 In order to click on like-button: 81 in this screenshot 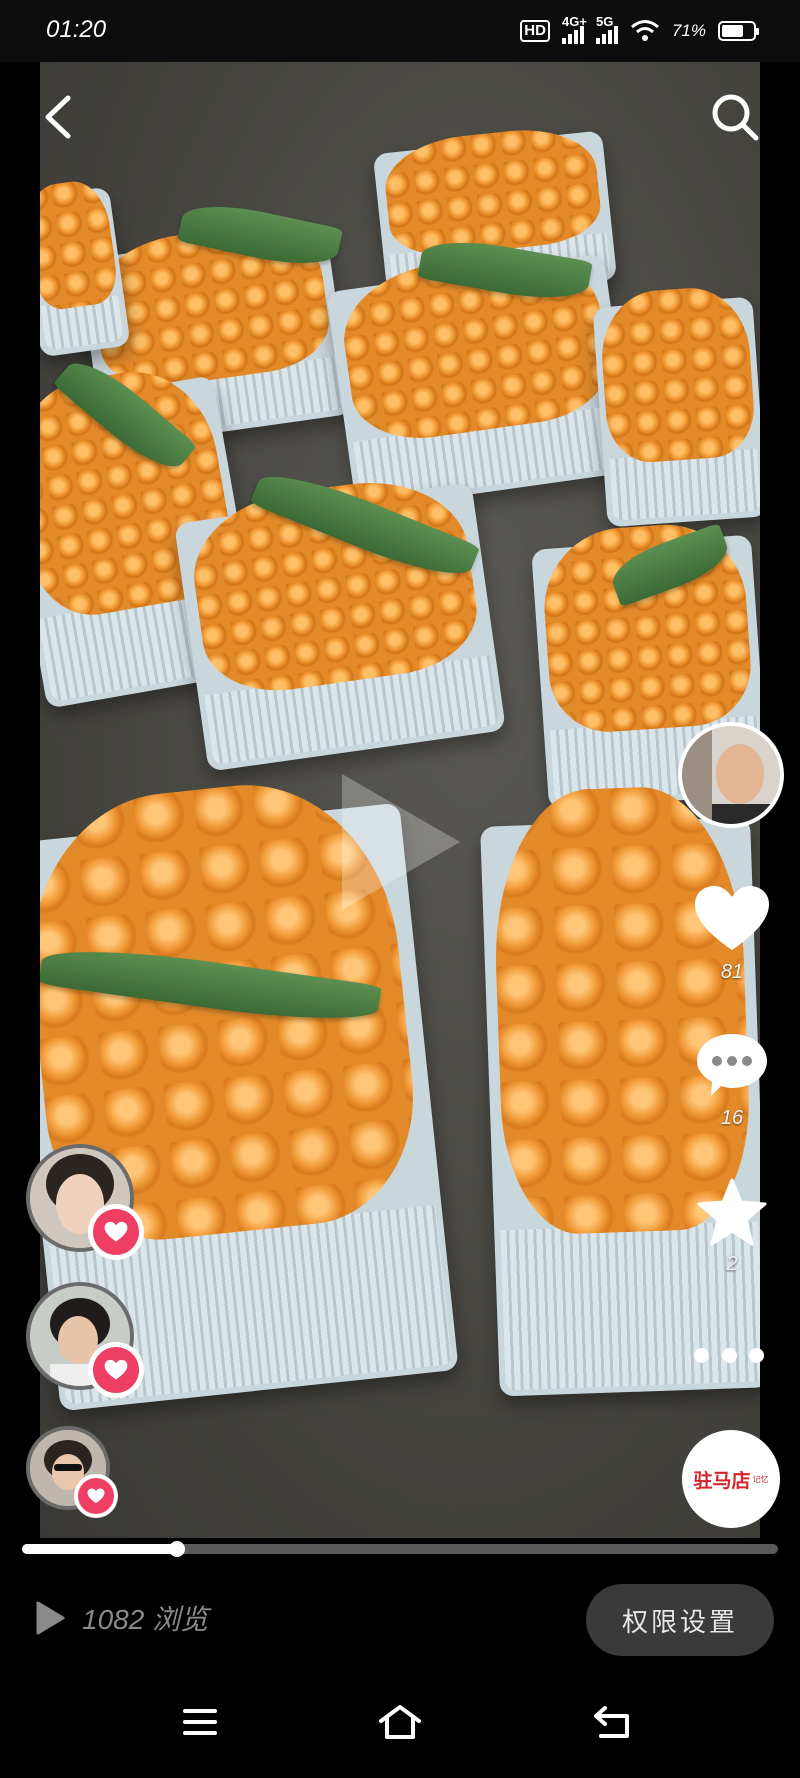, I will do `click(732, 934)`.